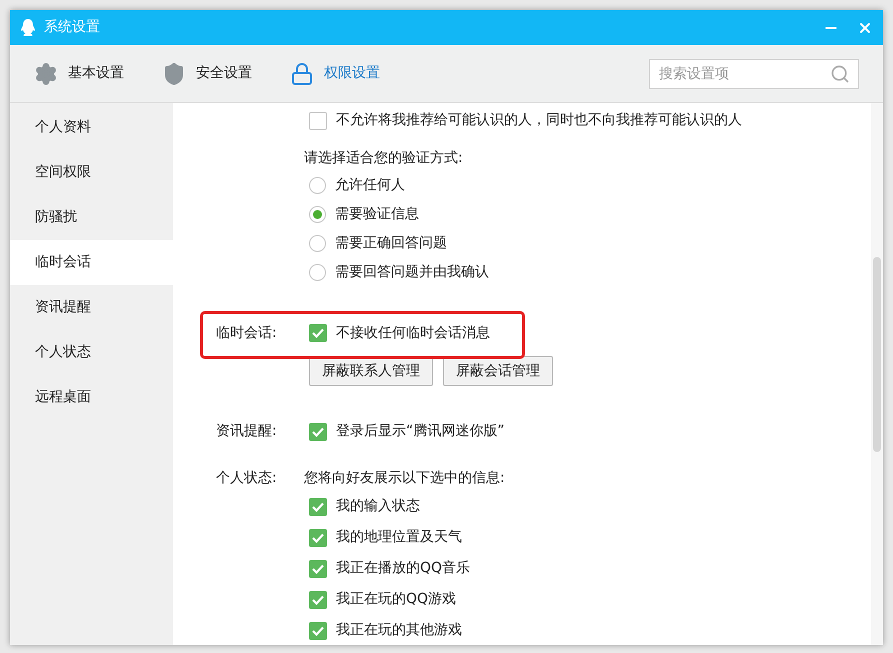  I want to click on checkbox-label: 不允许将我推荐给可能认识的人，同时也不向我推荐可能认识的人, so click(539, 120).